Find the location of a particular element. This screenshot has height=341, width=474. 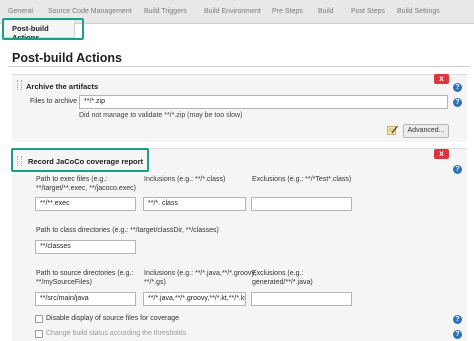

tab-source-code-management: Source Code Management is located at coordinates (90, 11).